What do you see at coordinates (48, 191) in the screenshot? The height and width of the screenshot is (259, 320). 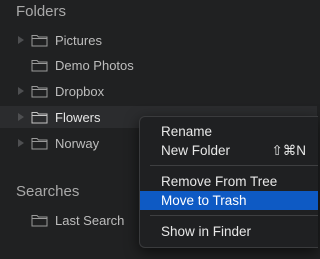 I see `searches-section-title: Searches` at bounding box center [48, 191].